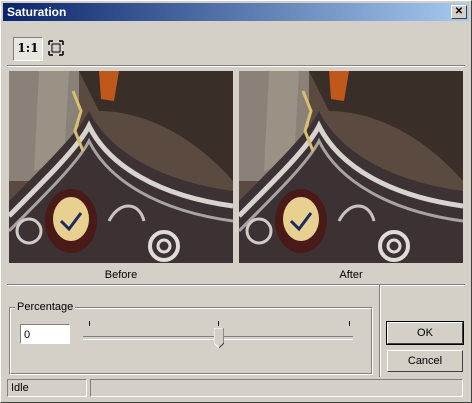 This screenshot has height=403, width=472. I want to click on fit-to-window-icon, so click(56, 48).